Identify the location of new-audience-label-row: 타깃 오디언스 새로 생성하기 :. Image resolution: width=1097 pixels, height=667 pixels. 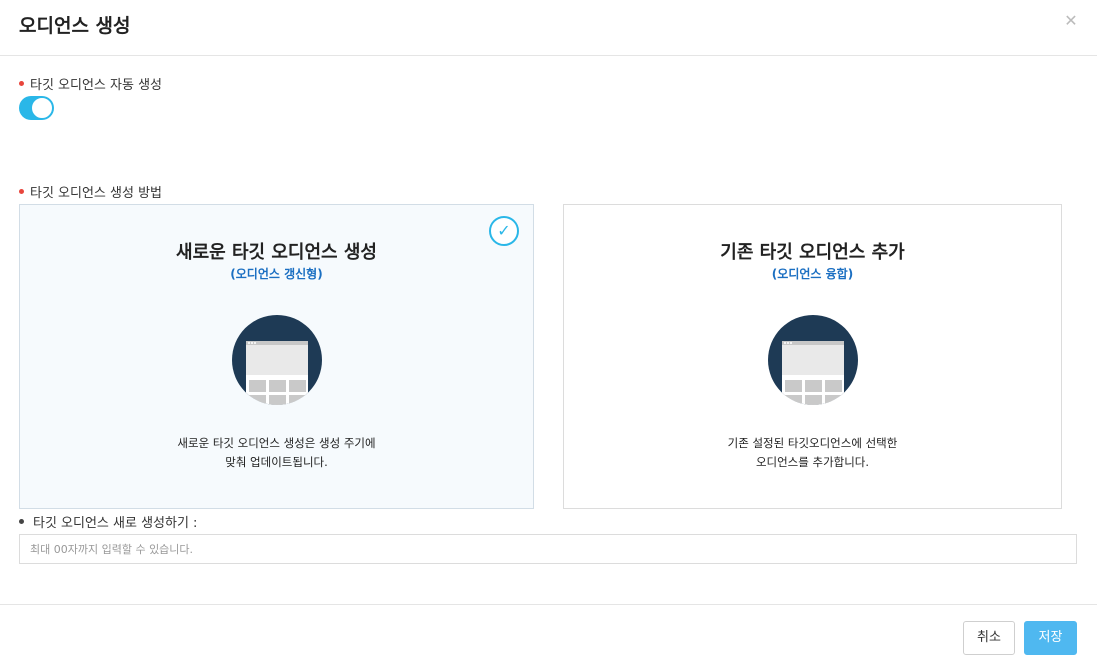
(108, 521).